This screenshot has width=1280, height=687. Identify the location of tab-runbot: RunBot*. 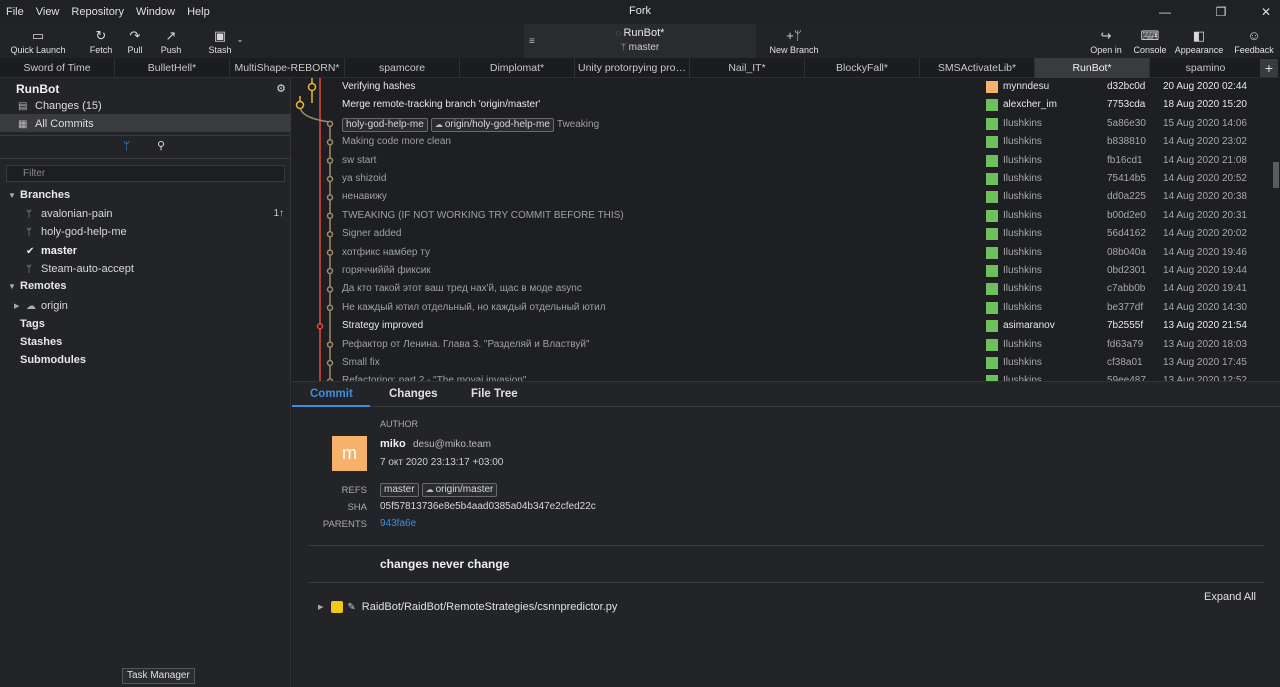
(1092, 68).